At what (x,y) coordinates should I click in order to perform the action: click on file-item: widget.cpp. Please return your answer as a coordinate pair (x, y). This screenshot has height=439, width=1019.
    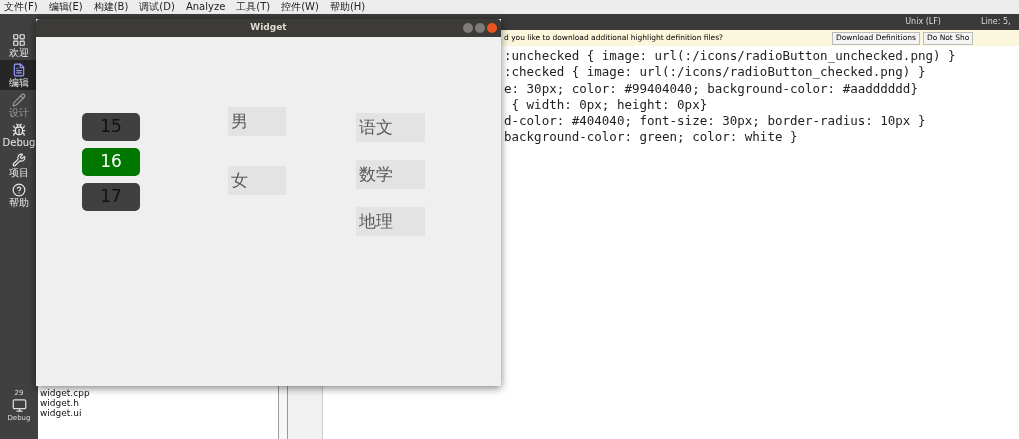
    Looking at the image, I should click on (159, 393).